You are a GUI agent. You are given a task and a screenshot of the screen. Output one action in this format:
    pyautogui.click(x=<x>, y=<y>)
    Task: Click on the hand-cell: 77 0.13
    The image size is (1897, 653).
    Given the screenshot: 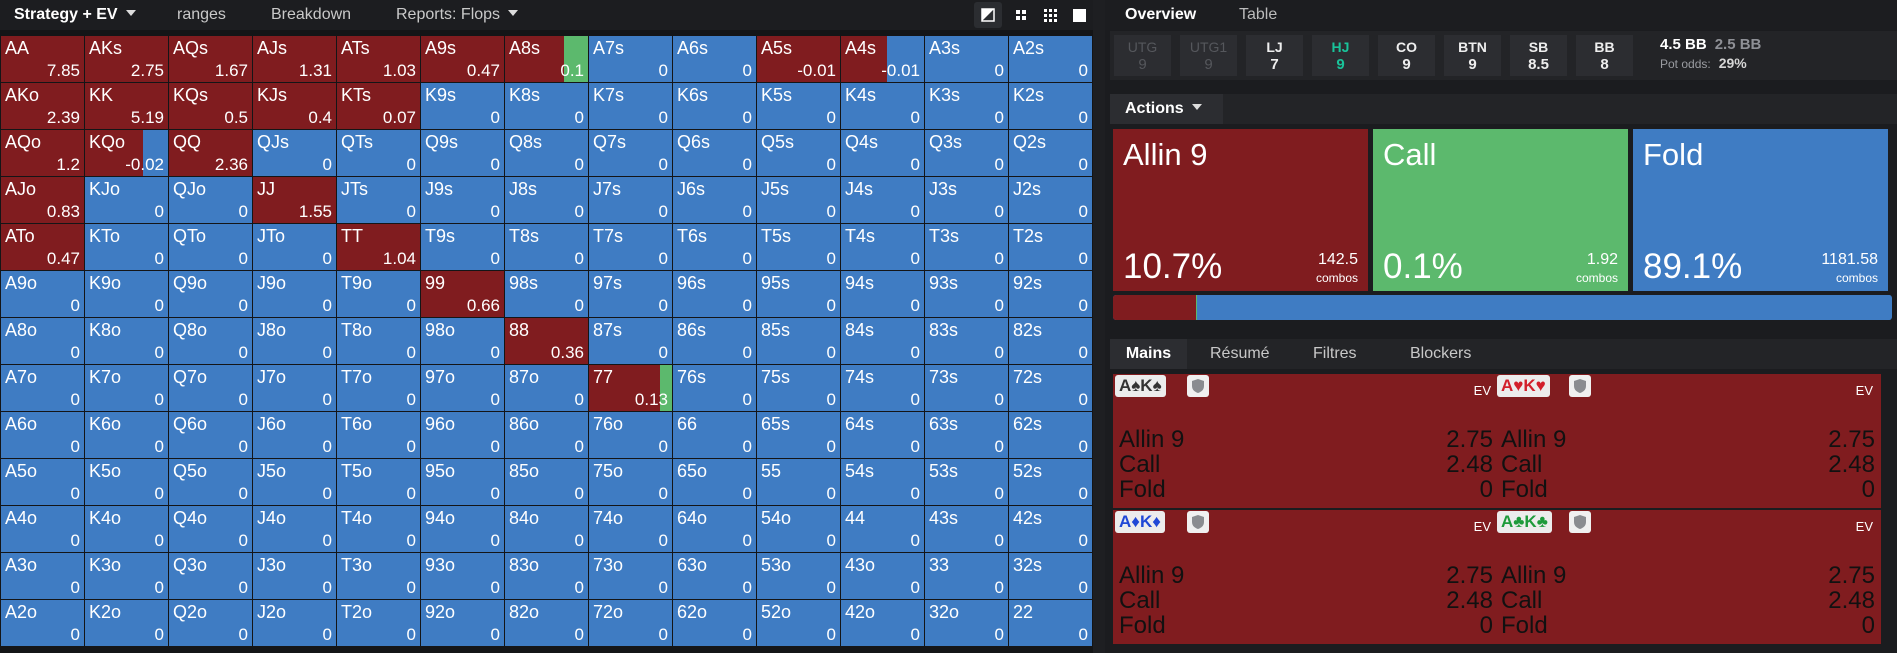 What is the action you would take?
    pyautogui.click(x=630, y=388)
    